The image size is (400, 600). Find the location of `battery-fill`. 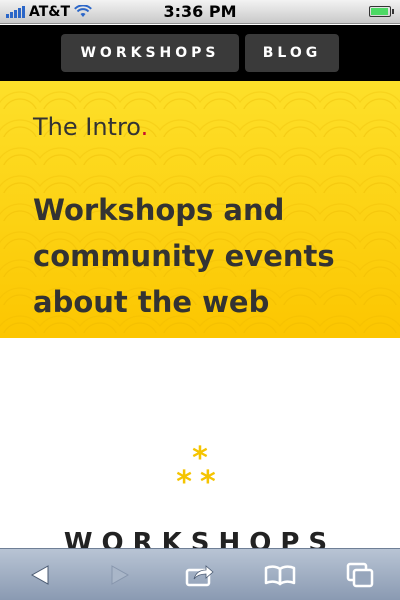

battery-fill is located at coordinates (379, 11).